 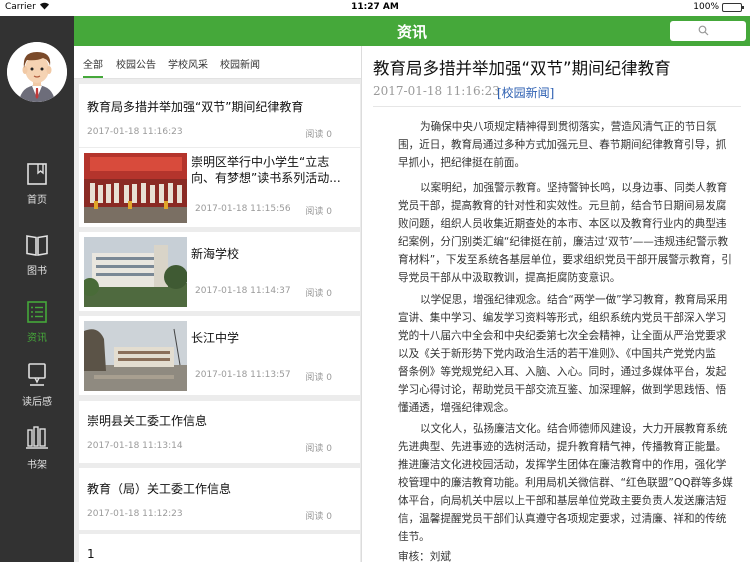 What do you see at coordinates (37, 312) in the screenshot?
I see `news-list-icon` at bounding box center [37, 312].